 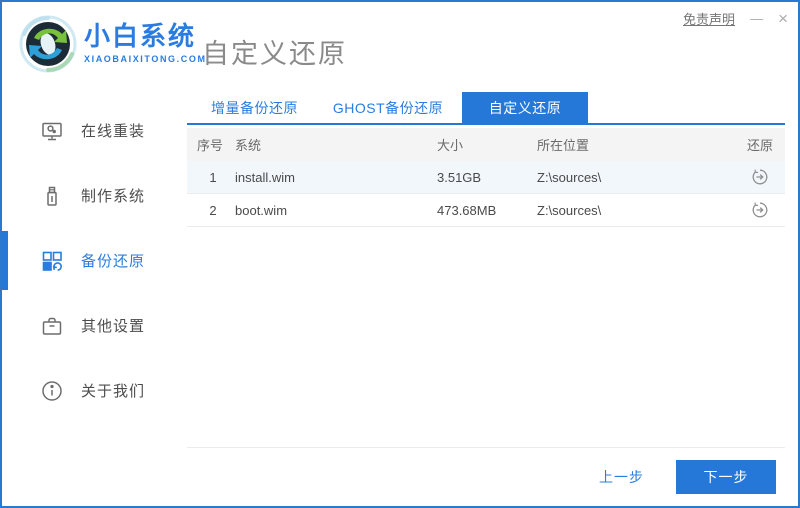 I want to click on info-icon, so click(x=52, y=391).